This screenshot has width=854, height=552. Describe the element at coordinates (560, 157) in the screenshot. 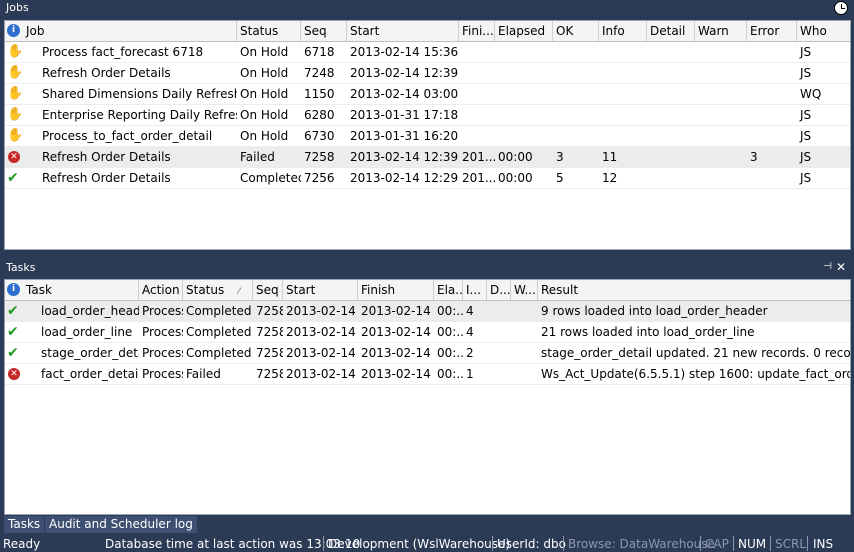

I see `cell-ok: 3` at that location.